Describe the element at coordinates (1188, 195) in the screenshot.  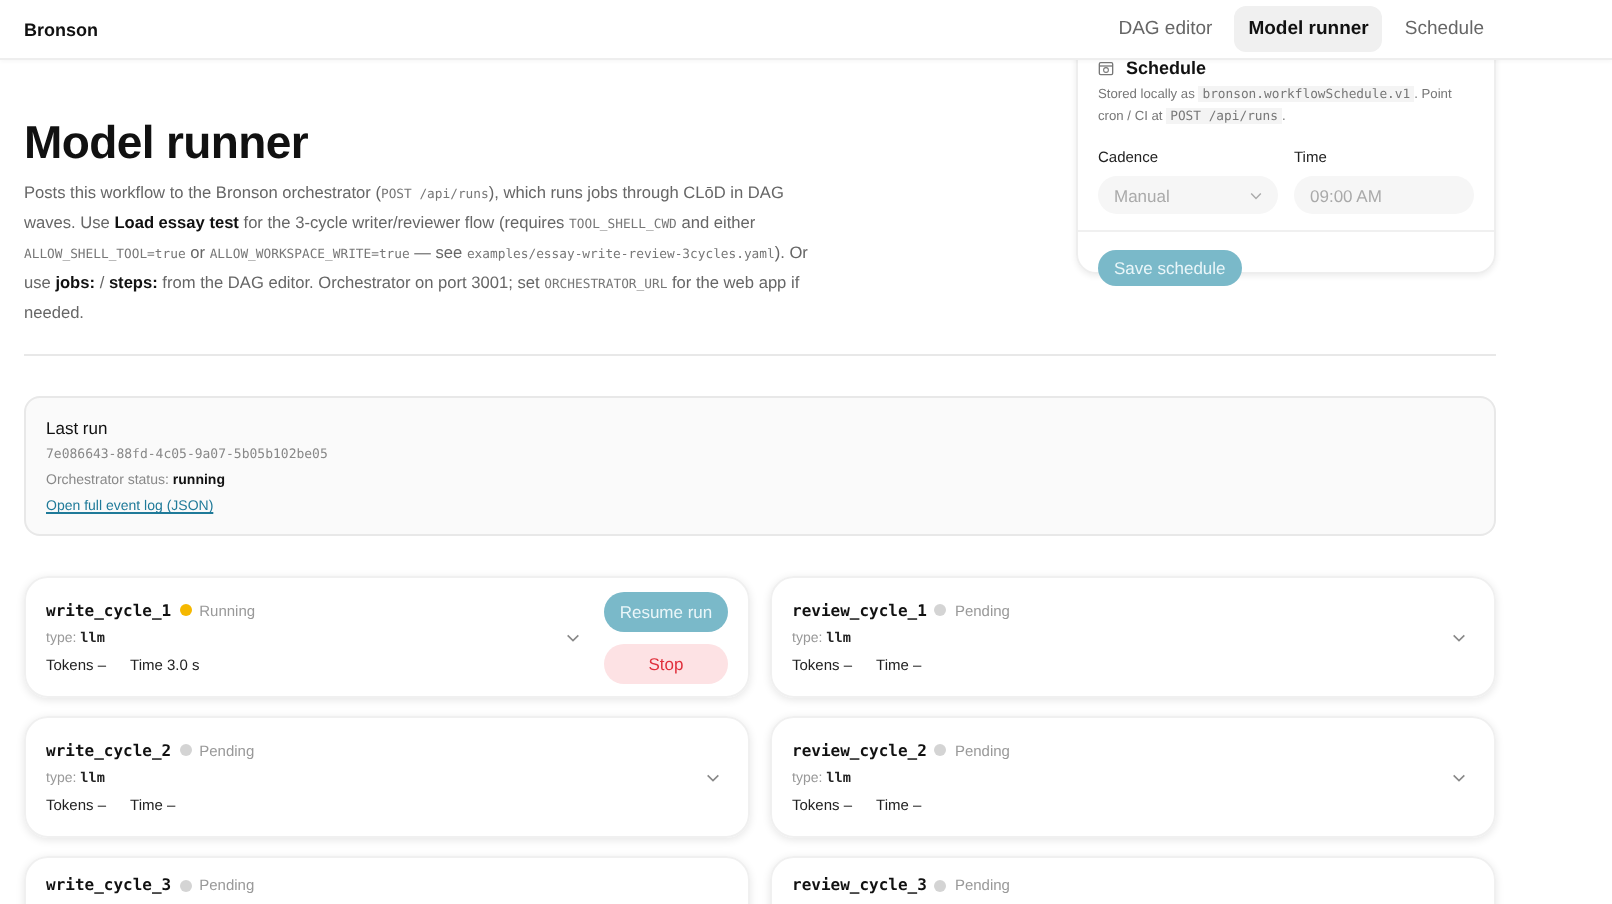
I see `cadence-select: Manual` at that location.